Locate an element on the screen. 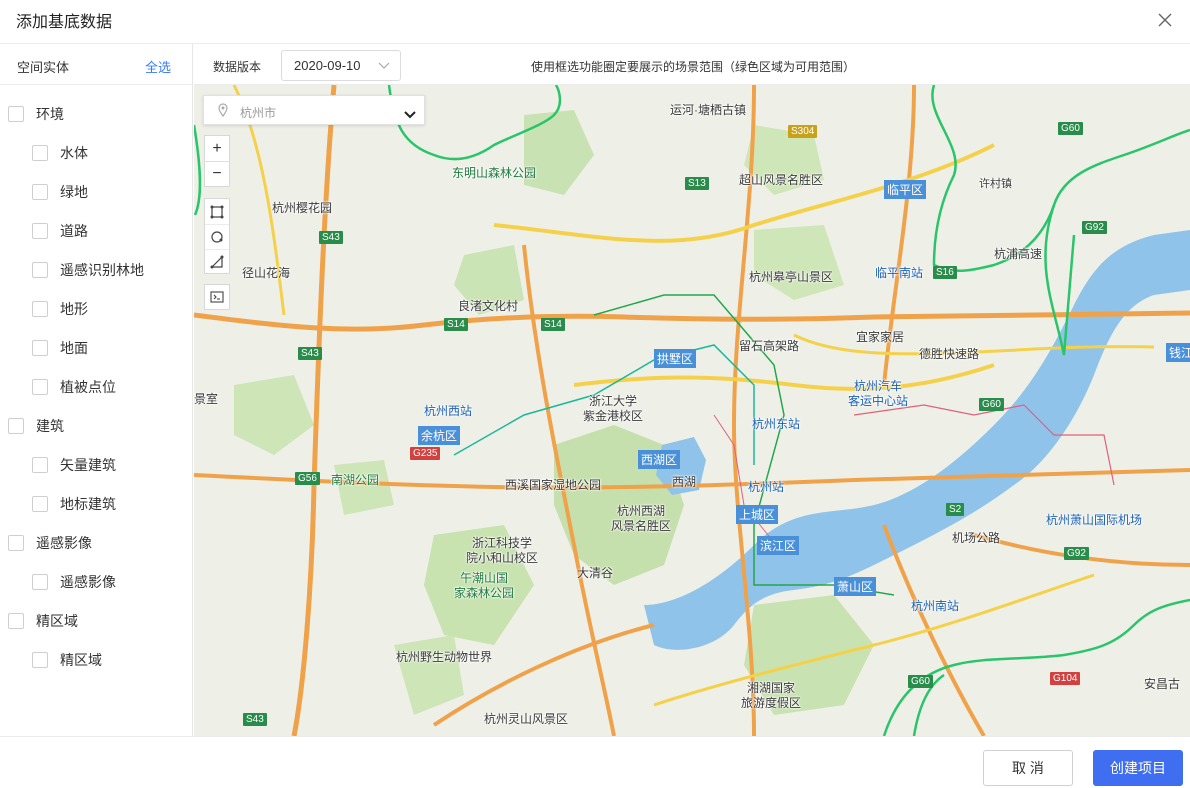 The height and width of the screenshot is (788, 1190). map-label: 杭州西湖 风景名胜区 is located at coordinates (641, 518).